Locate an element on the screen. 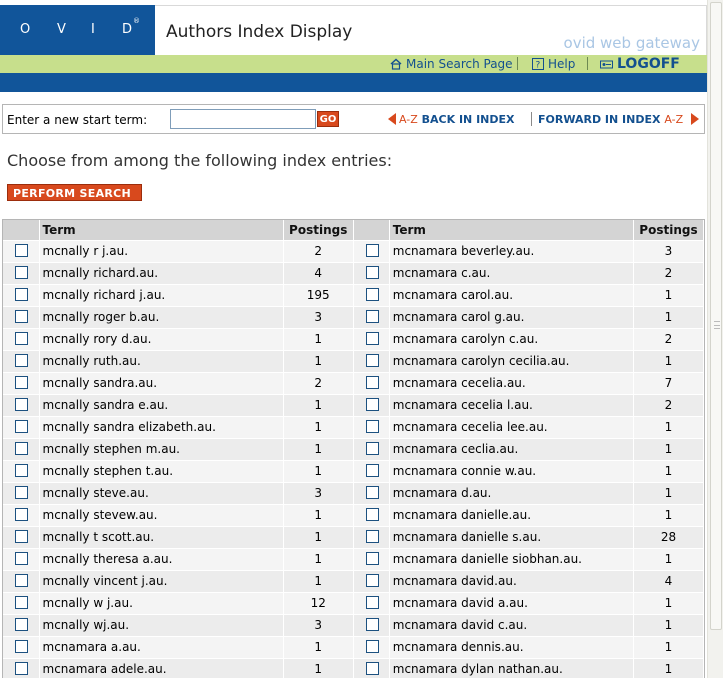 The image size is (723, 678). scrollbar-thumb is located at coordinates (716, 316).